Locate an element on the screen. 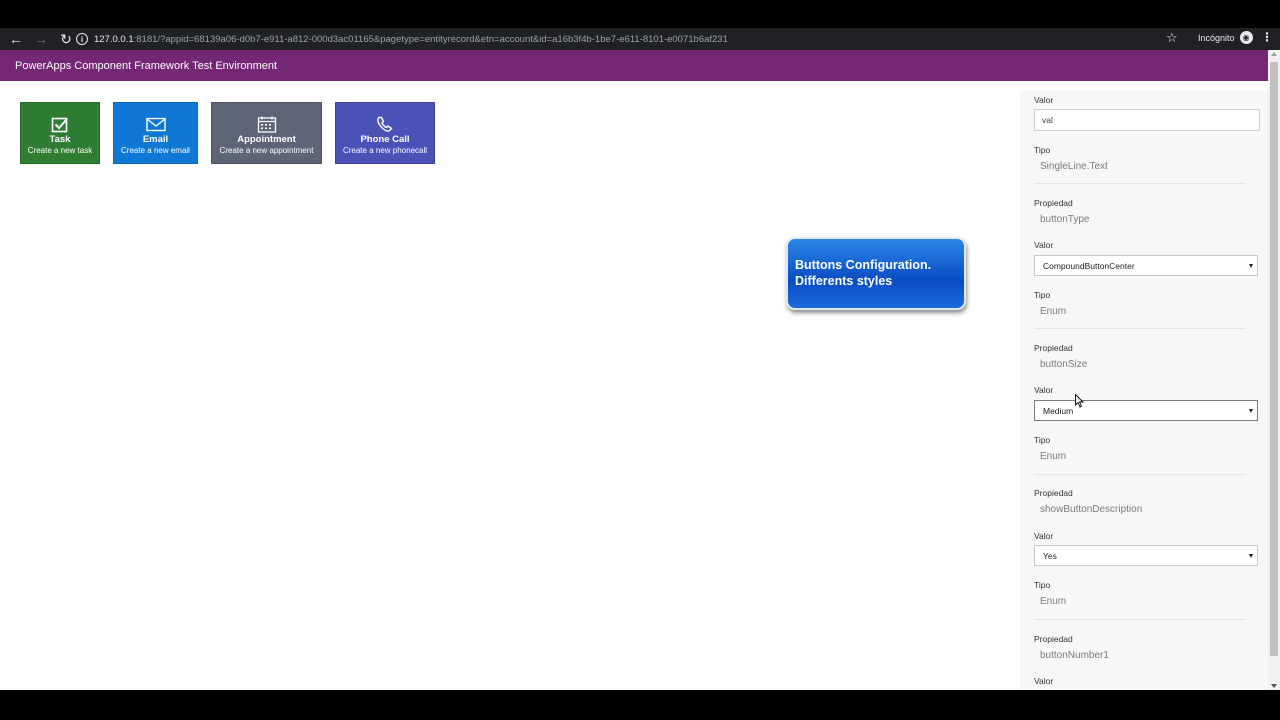  email-button-title: Email is located at coordinates (155, 139).